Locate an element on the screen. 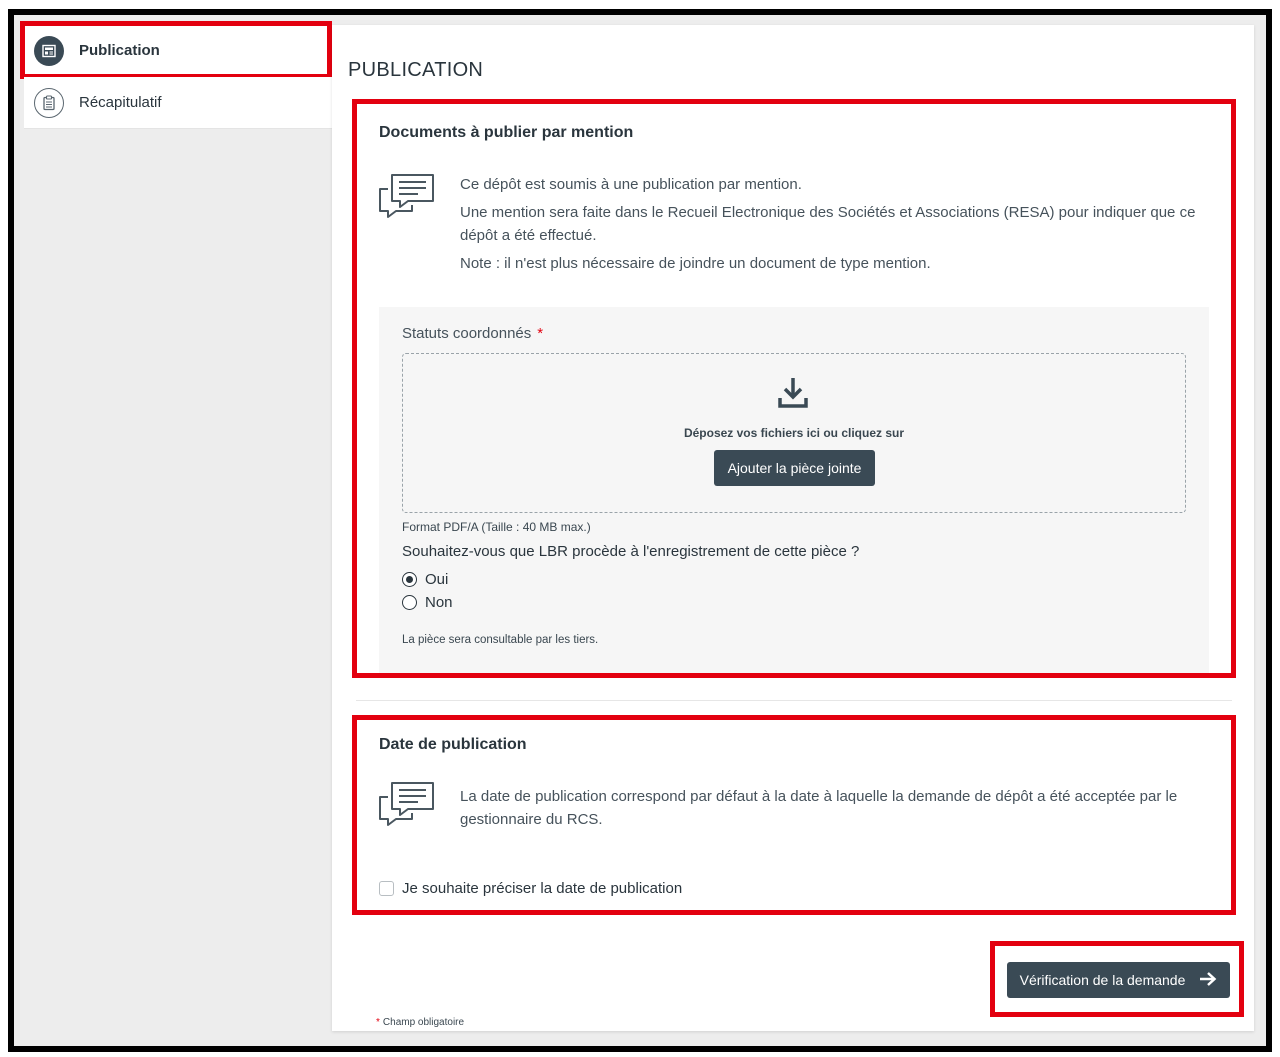  radio-non: Non is located at coordinates (427, 602).